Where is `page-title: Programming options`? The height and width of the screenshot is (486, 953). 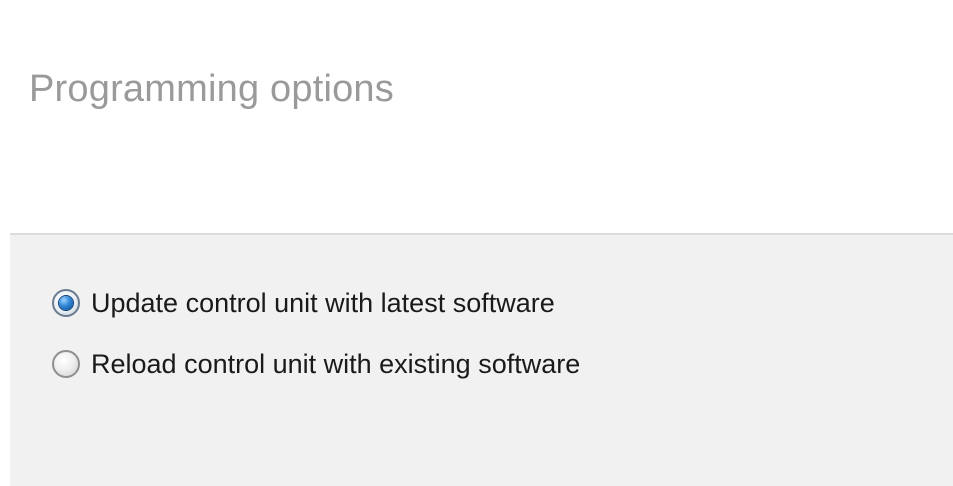 page-title: Programming options is located at coordinates (211, 89).